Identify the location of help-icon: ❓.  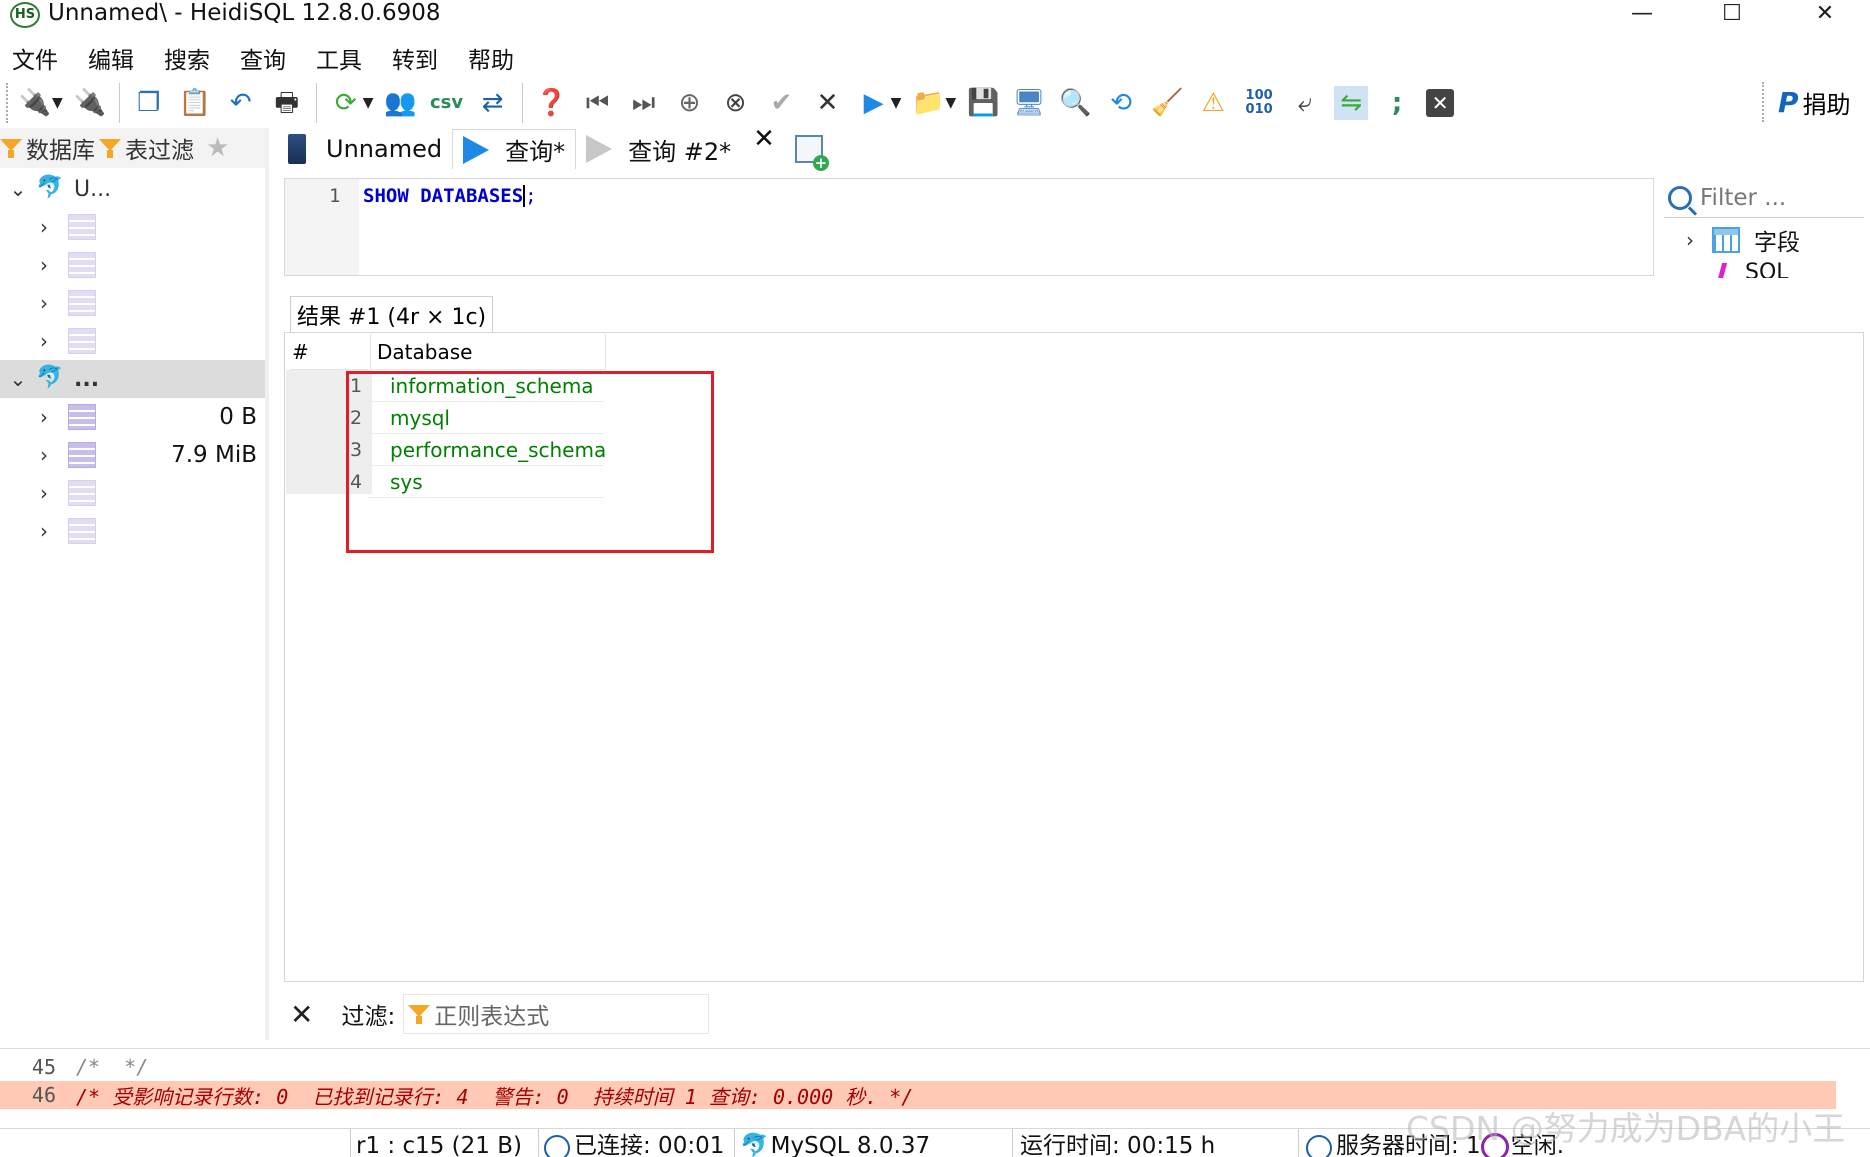
(552, 103).